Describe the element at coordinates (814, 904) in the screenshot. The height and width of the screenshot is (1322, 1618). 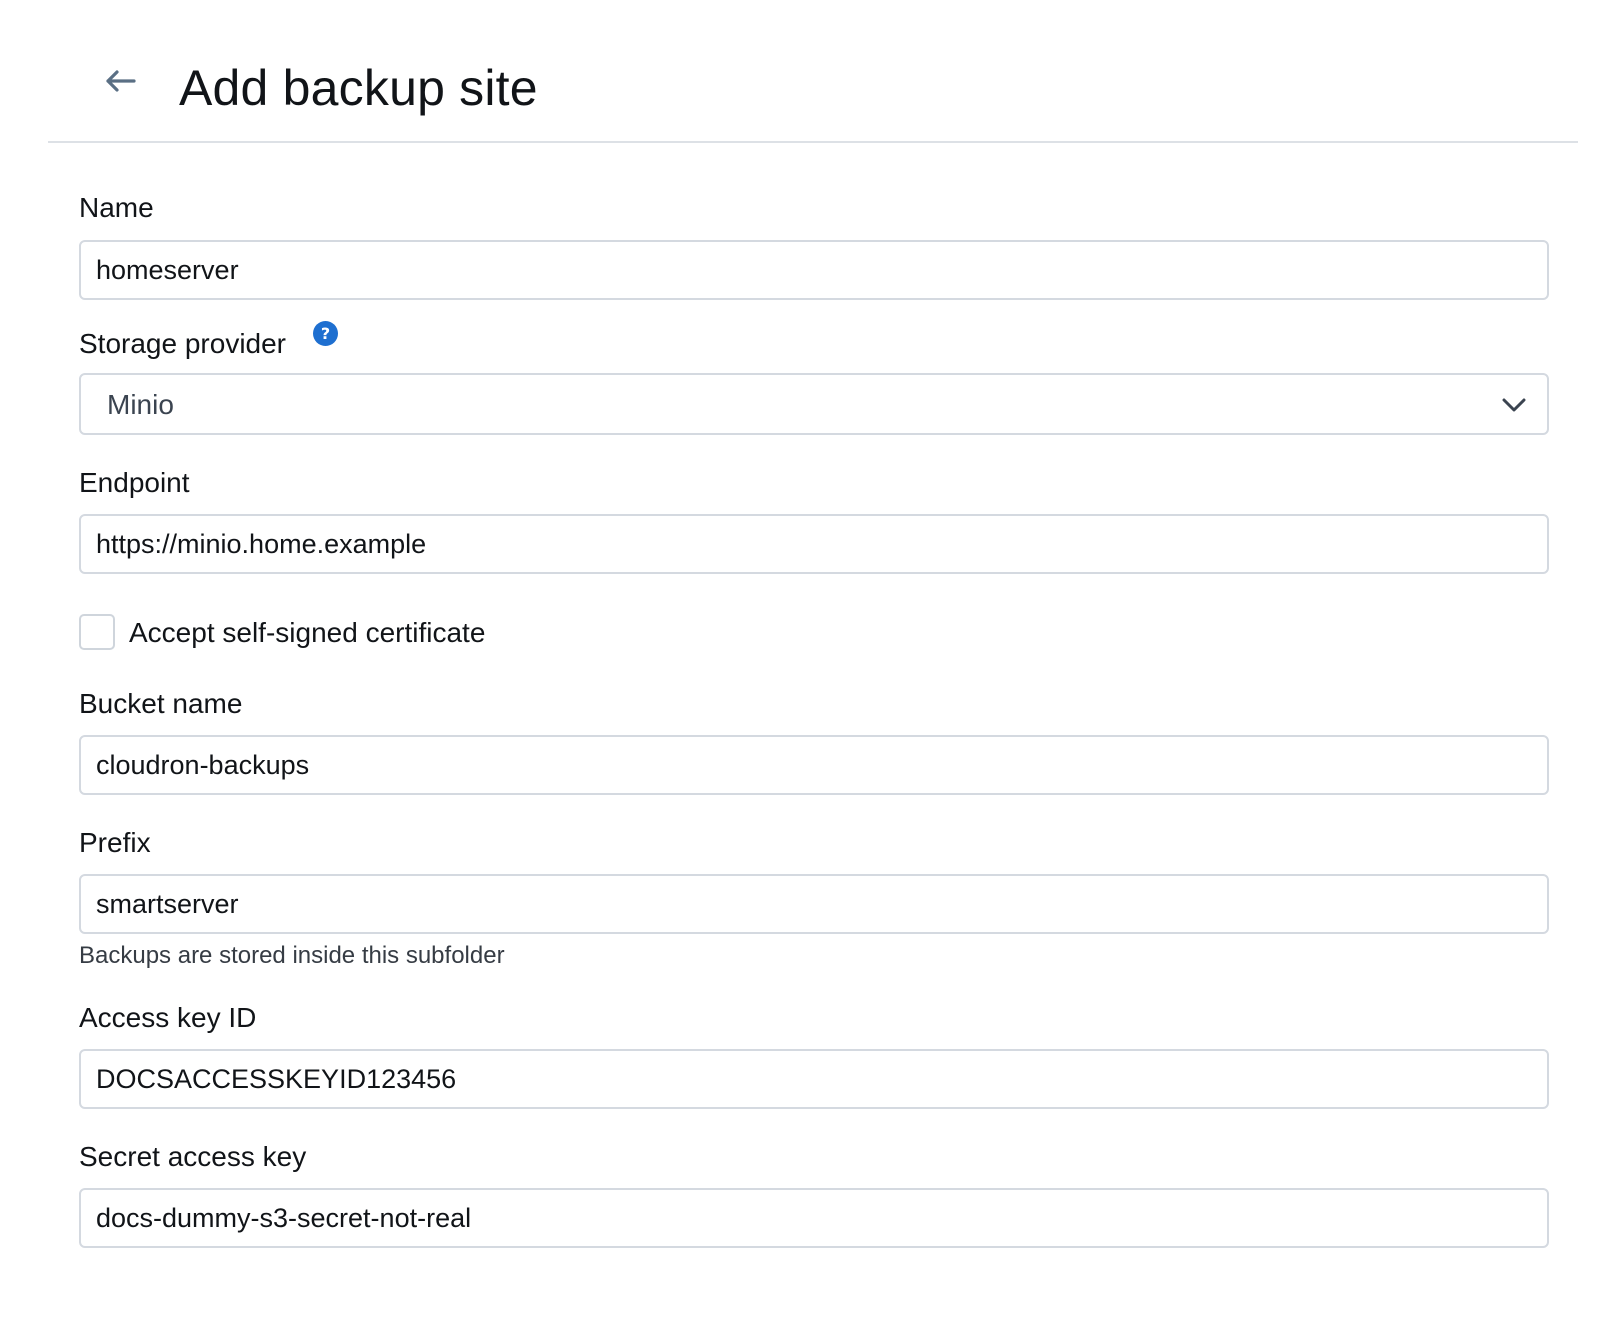
I see `prefix-input` at that location.